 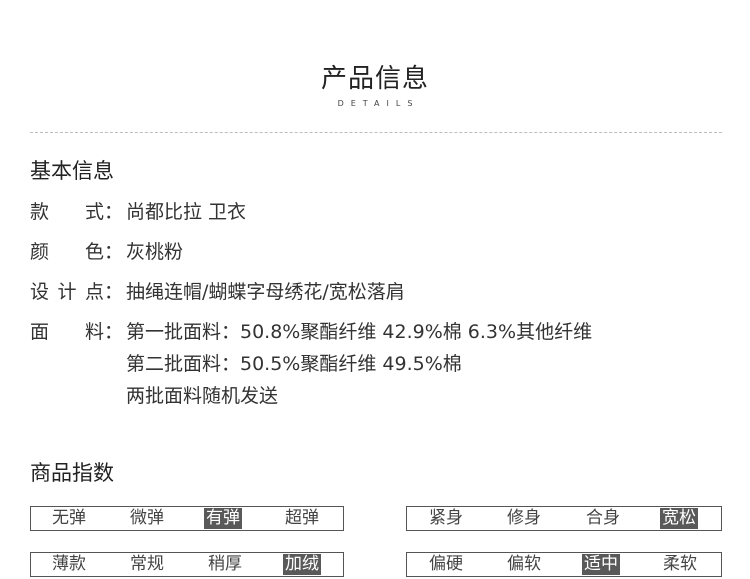 What do you see at coordinates (187, 518) in the screenshot?
I see `elasticity-scale: 无弹 微弹 有弹 超弹` at bounding box center [187, 518].